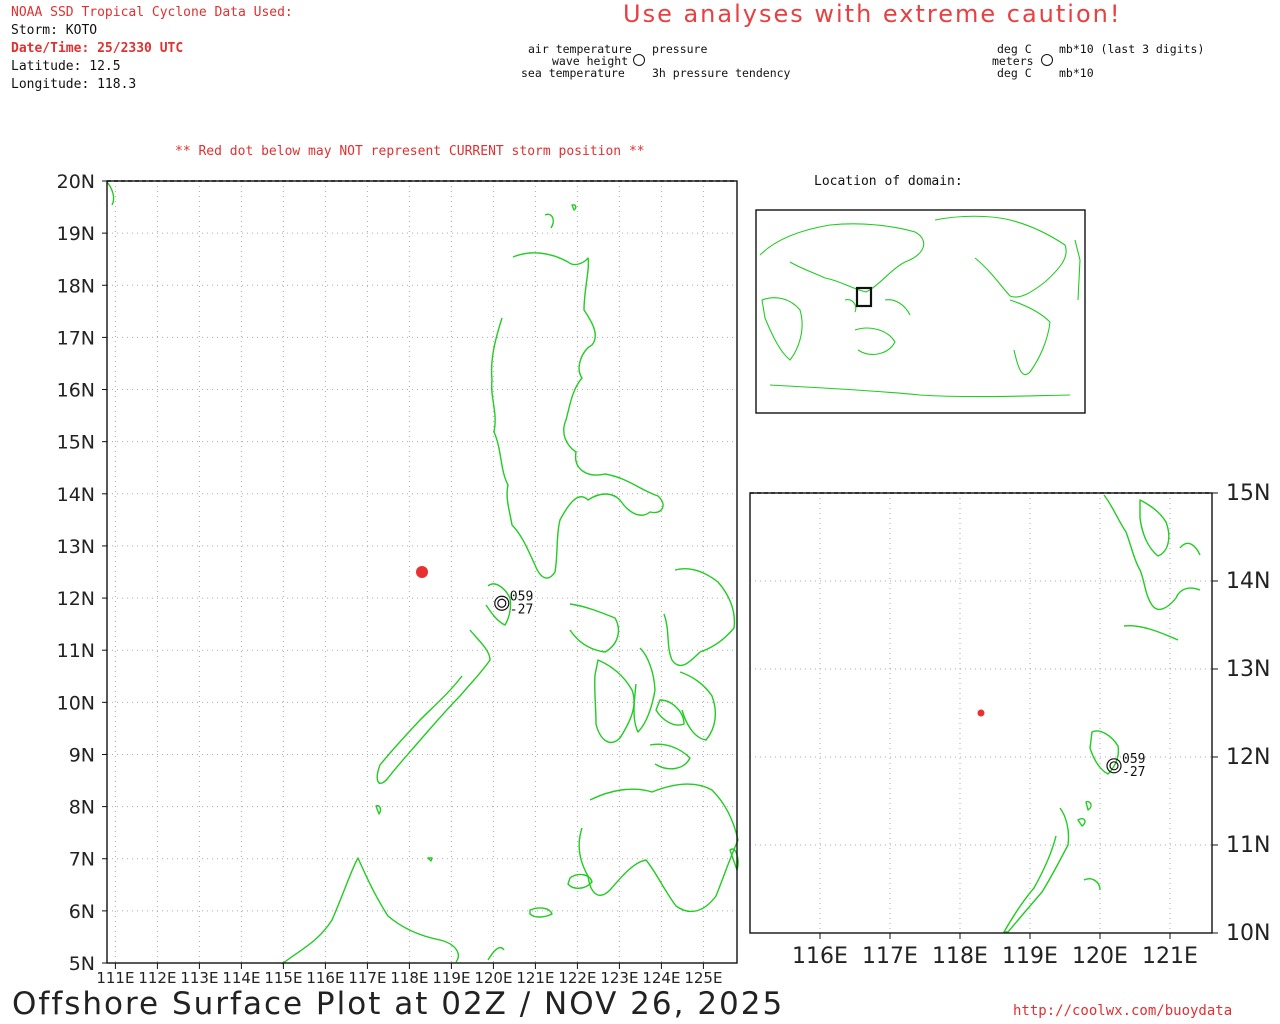 Image resolution: width=1280 pixels, height=1024 pixels. Describe the element at coordinates (76, 234) in the screenshot. I see `main-lat-label: 19N` at that location.